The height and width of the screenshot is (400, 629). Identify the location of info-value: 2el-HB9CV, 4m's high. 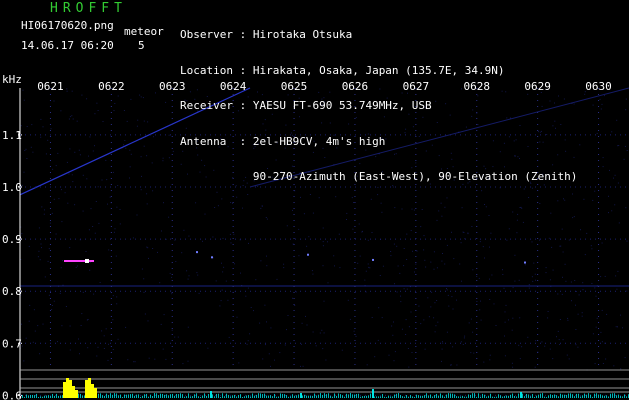
(319, 141).